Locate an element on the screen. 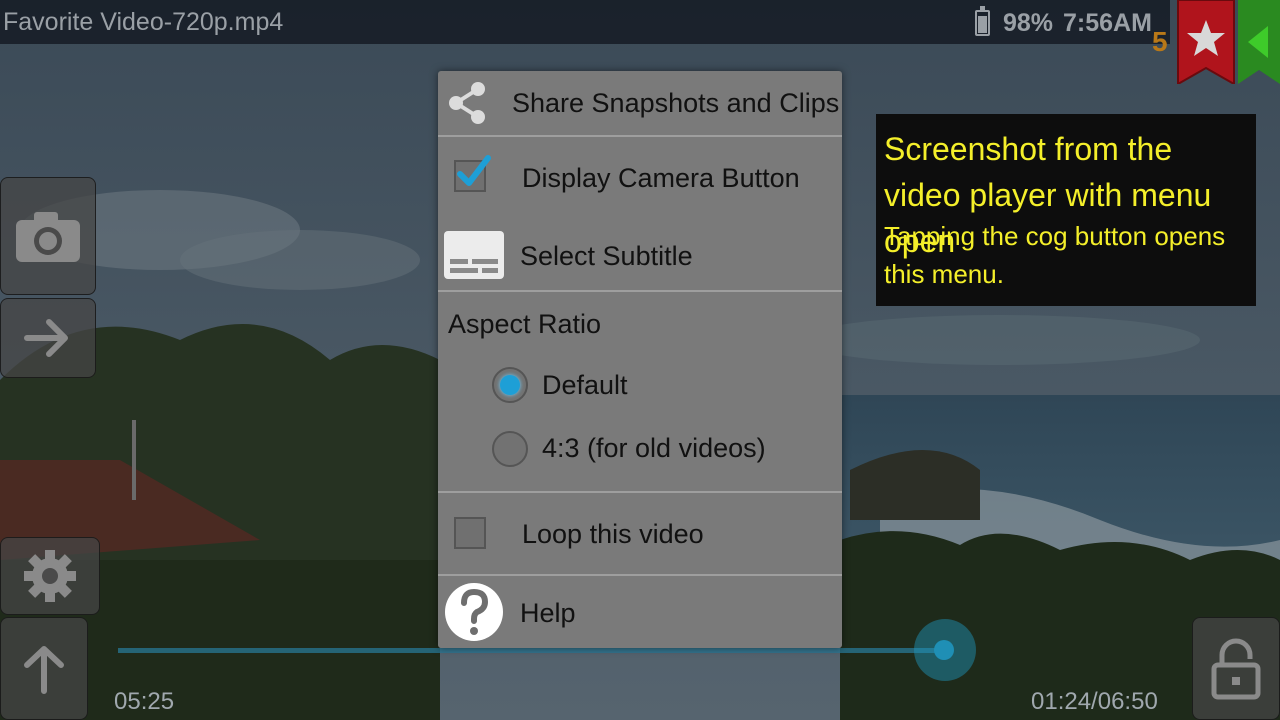 The image size is (1280, 720). aspect-option-4-3: 4:3 (for old videos) is located at coordinates (640, 450).